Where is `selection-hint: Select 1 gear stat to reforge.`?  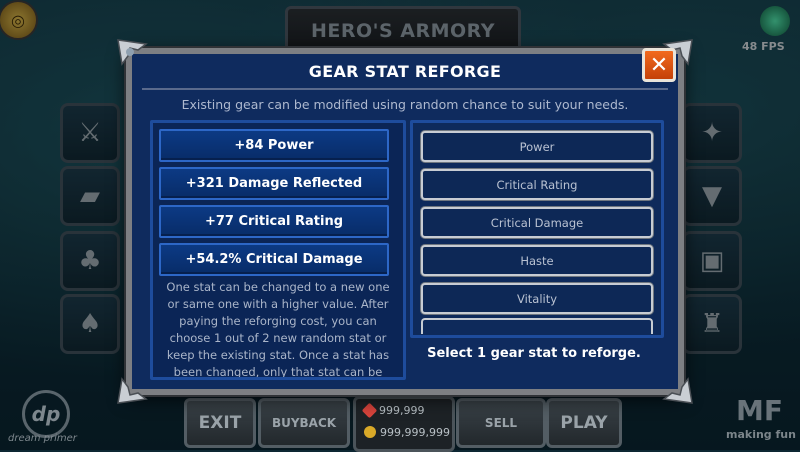 selection-hint: Select 1 gear stat to reforge. is located at coordinates (534, 353).